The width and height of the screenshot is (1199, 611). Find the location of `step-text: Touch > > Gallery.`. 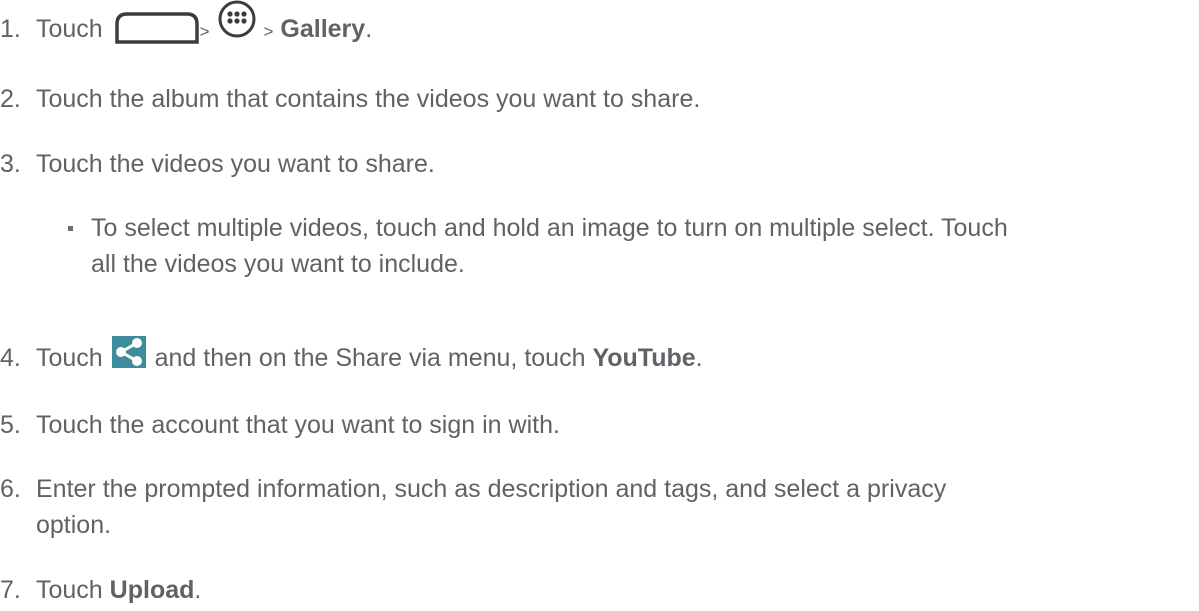

step-text: Touch > > Gallery. is located at coordinates (204, 27).